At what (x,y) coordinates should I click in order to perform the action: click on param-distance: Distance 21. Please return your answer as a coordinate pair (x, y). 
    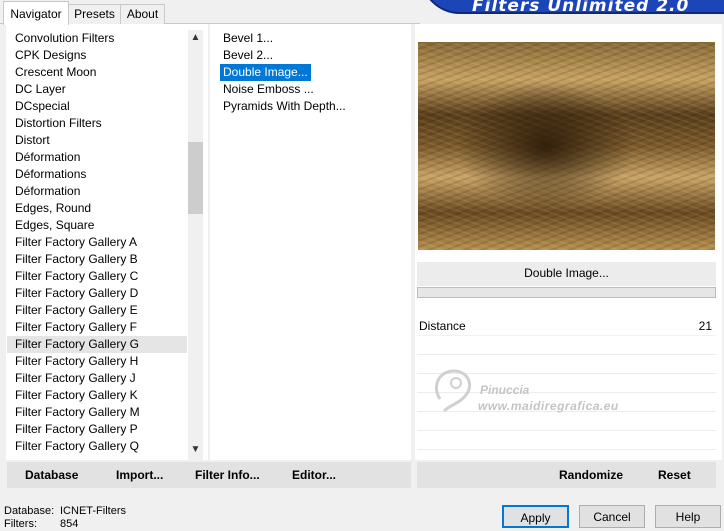
    Looking at the image, I should click on (566, 327).